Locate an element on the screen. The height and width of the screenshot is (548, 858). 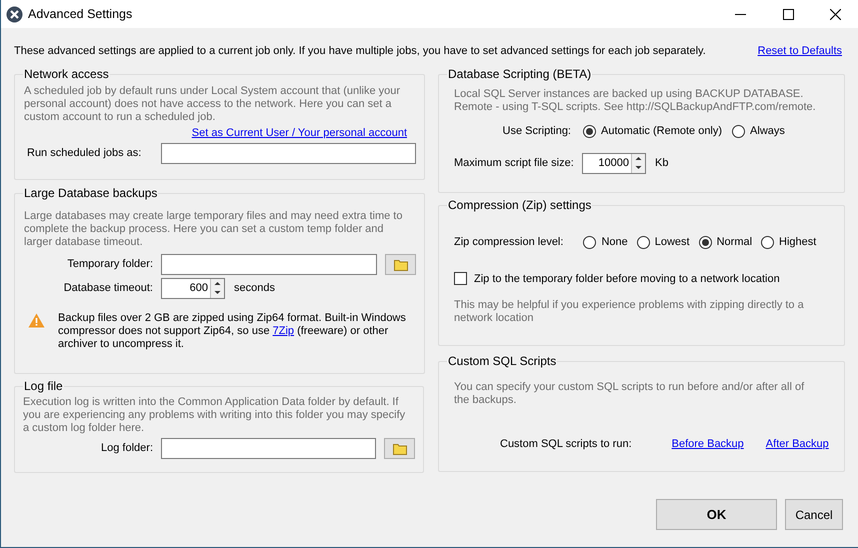
unit-label: seconds is located at coordinates (254, 288).